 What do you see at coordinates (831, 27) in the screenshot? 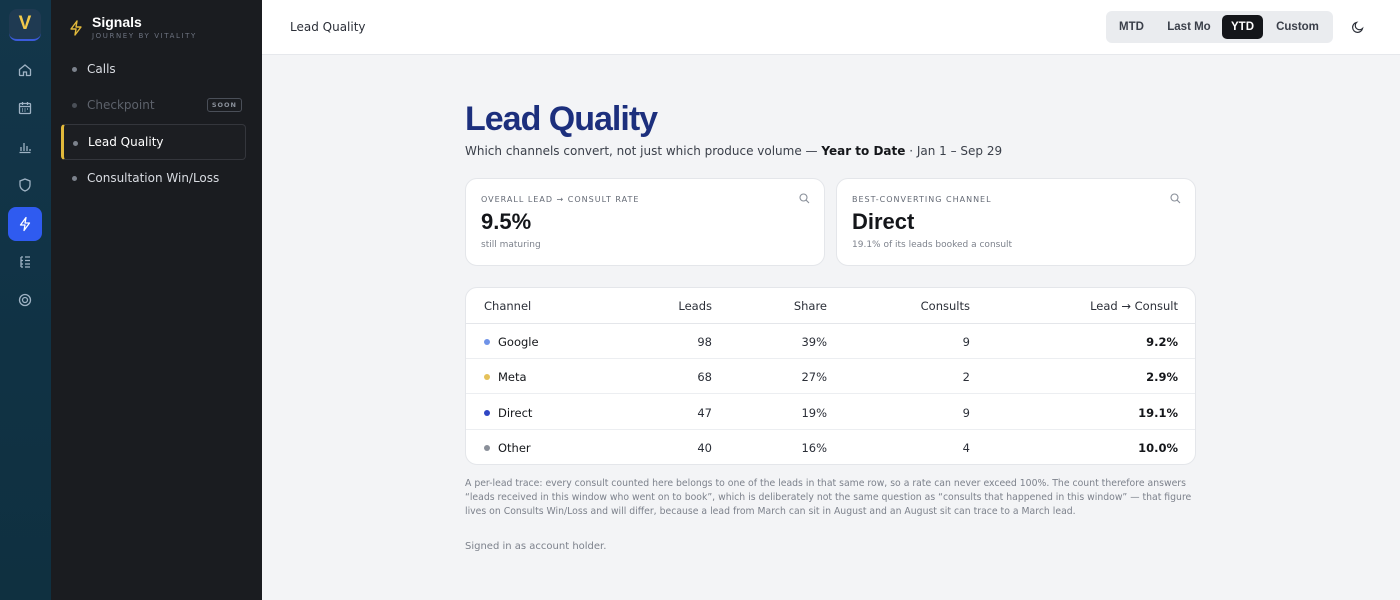
I see `top-bar: Lead Quality MTD Last Mo YTD Custom` at bounding box center [831, 27].